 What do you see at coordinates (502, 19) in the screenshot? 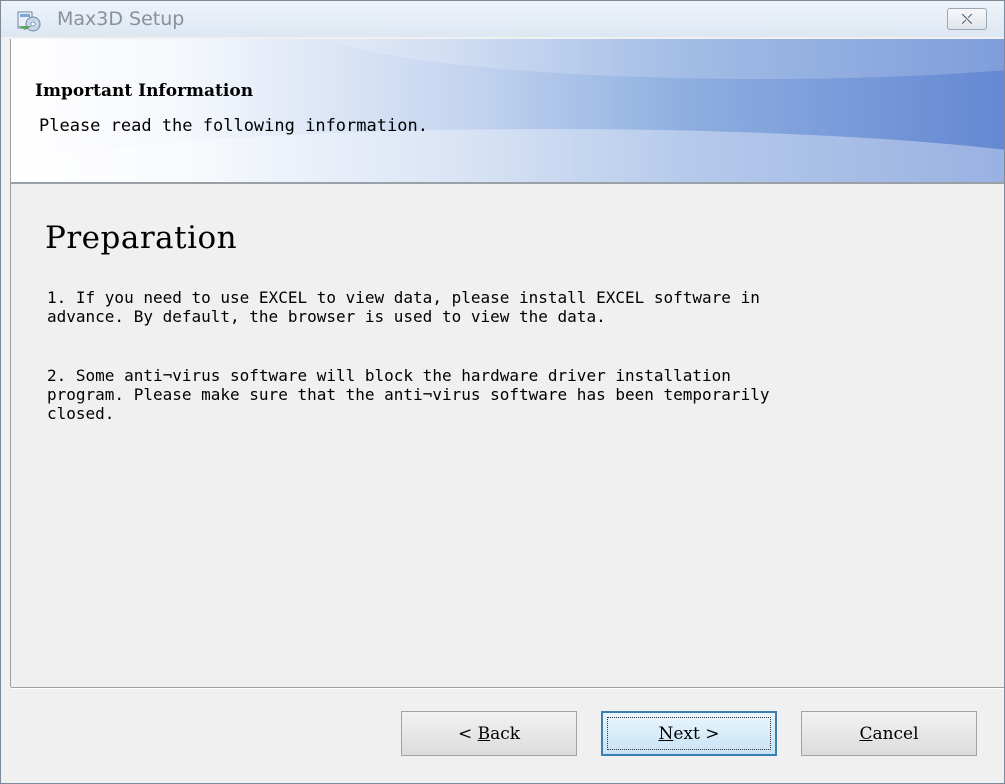
I see `title-bar: Max3D Setup ⛌` at bounding box center [502, 19].